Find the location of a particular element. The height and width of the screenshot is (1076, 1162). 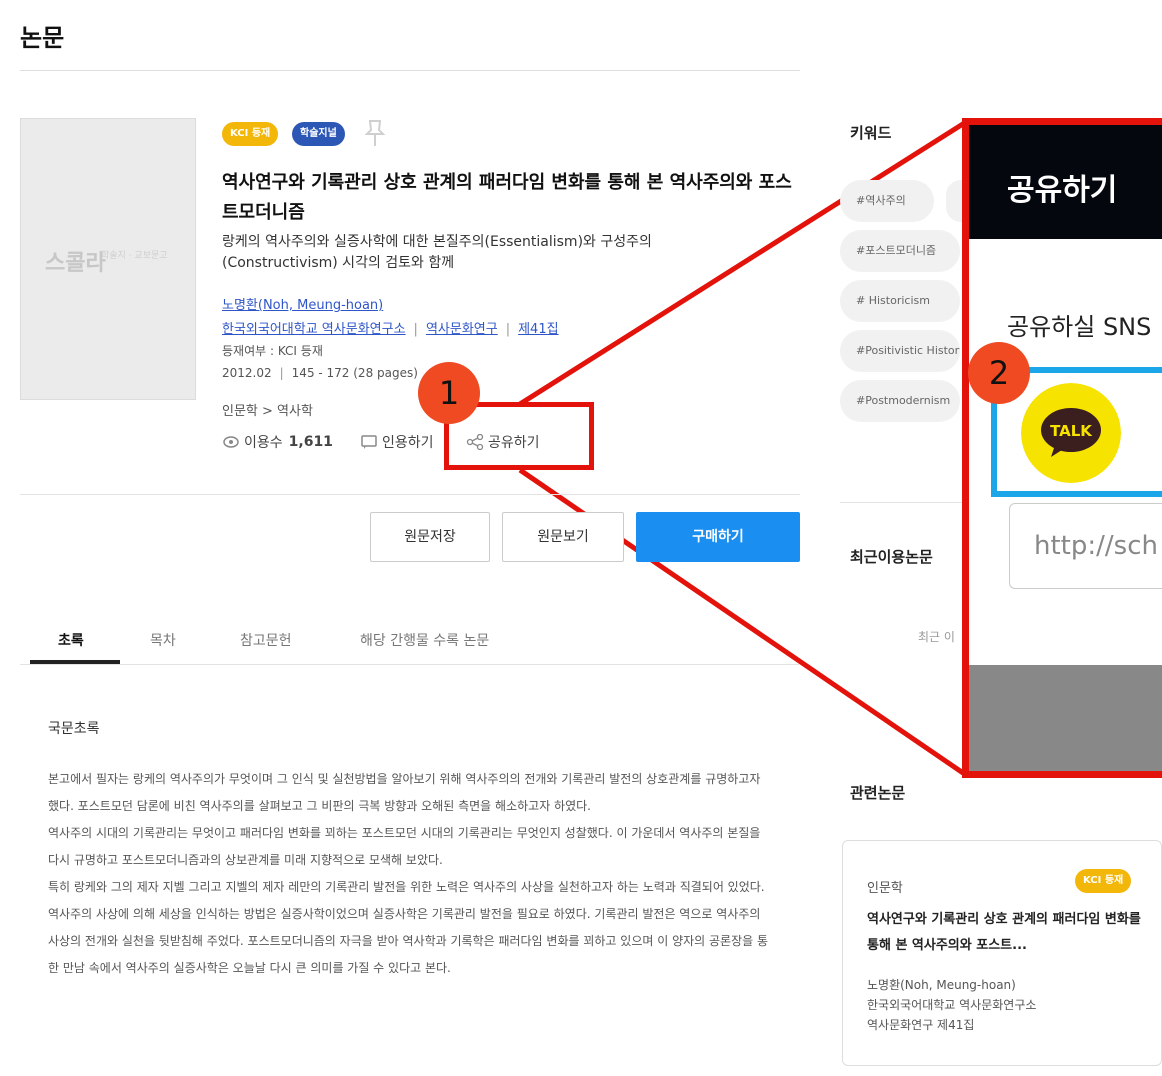

keyword-chip: # Historicism is located at coordinates (900, 301).